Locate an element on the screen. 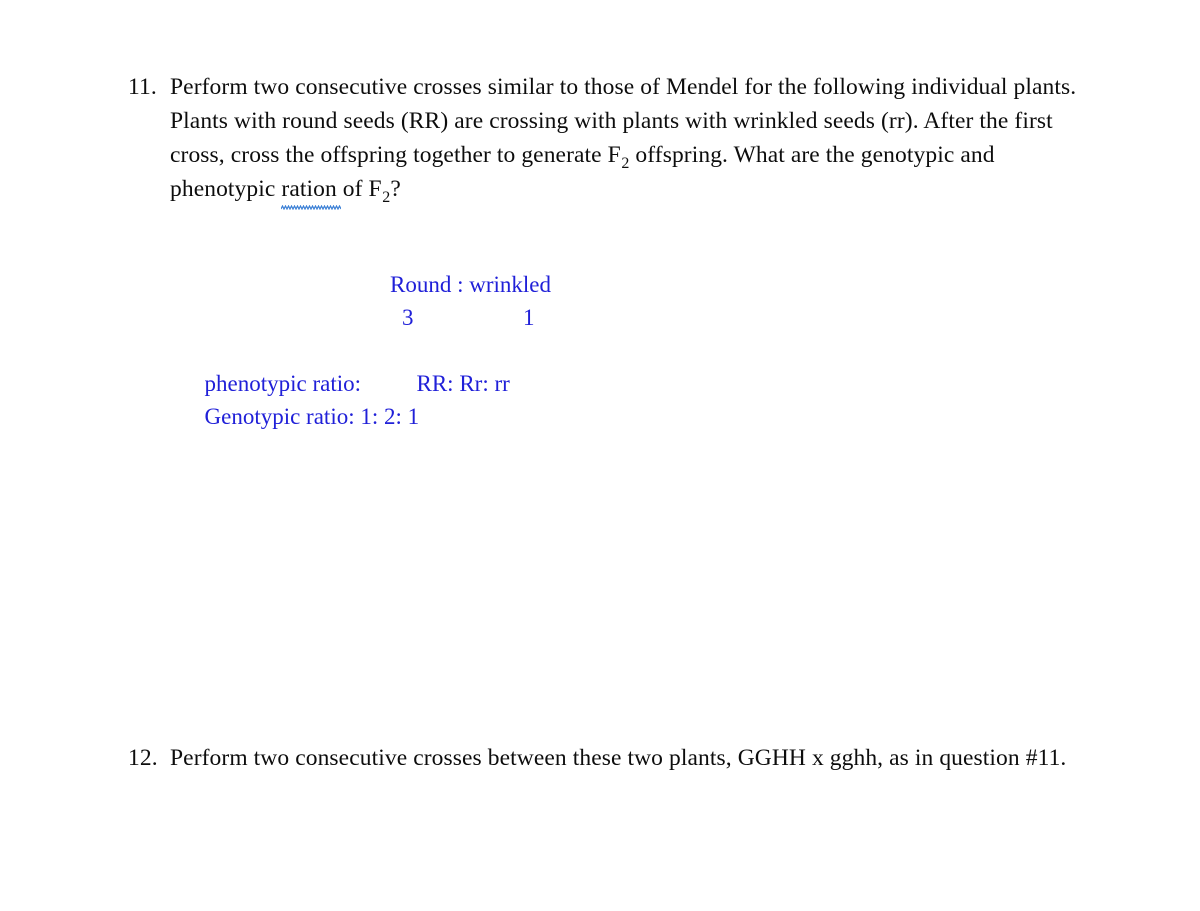 This screenshot has height=911, width=1200. answer-genotypic-ratio-text: Genotypic ratio: 1: 2: 1 is located at coordinates (312, 416).